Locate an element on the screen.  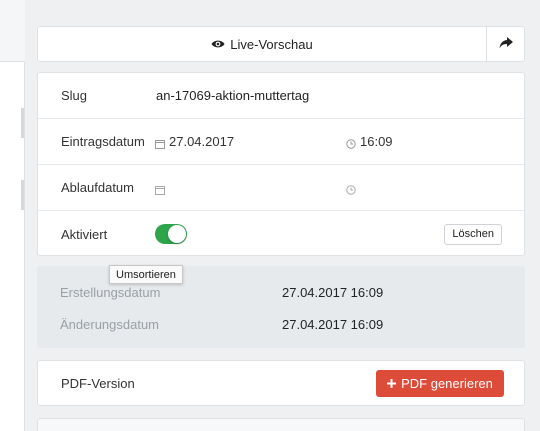
generate-pdf-button: PDF generieren is located at coordinates (440, 383).